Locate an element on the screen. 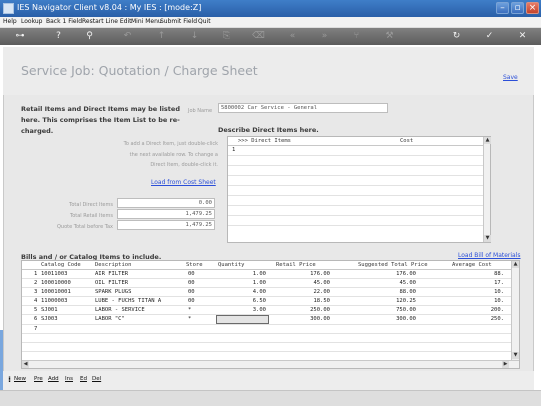  cell-description: SPARK PLUGS is located at coordinates (113, 292).